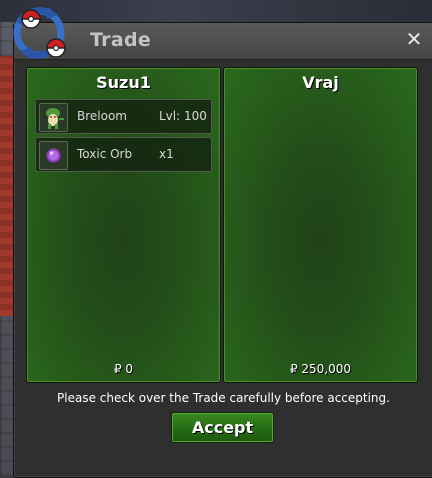 The width and height of the screenshot is (432, 478). I want to click on accept-button: Accept, so click(222, 427).